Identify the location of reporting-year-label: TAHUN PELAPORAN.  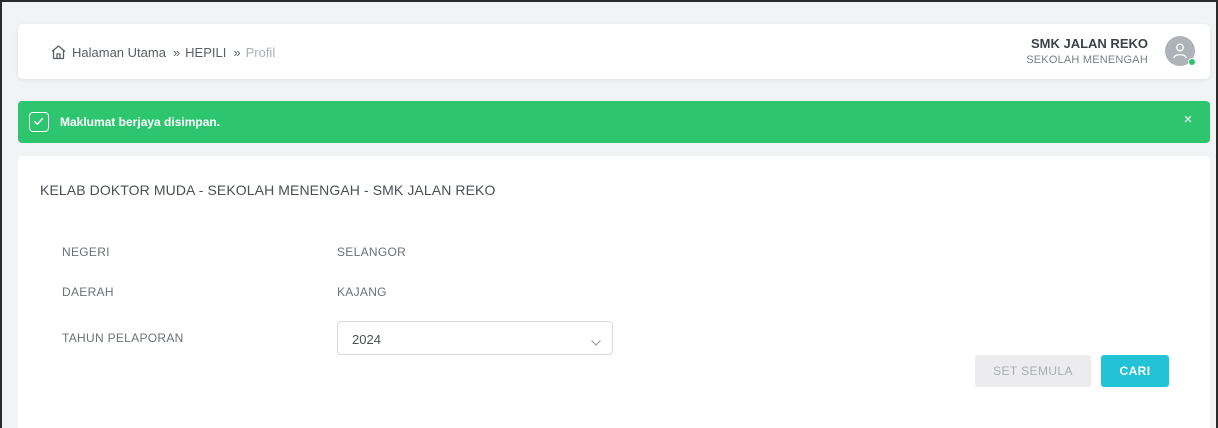
(123, 338).